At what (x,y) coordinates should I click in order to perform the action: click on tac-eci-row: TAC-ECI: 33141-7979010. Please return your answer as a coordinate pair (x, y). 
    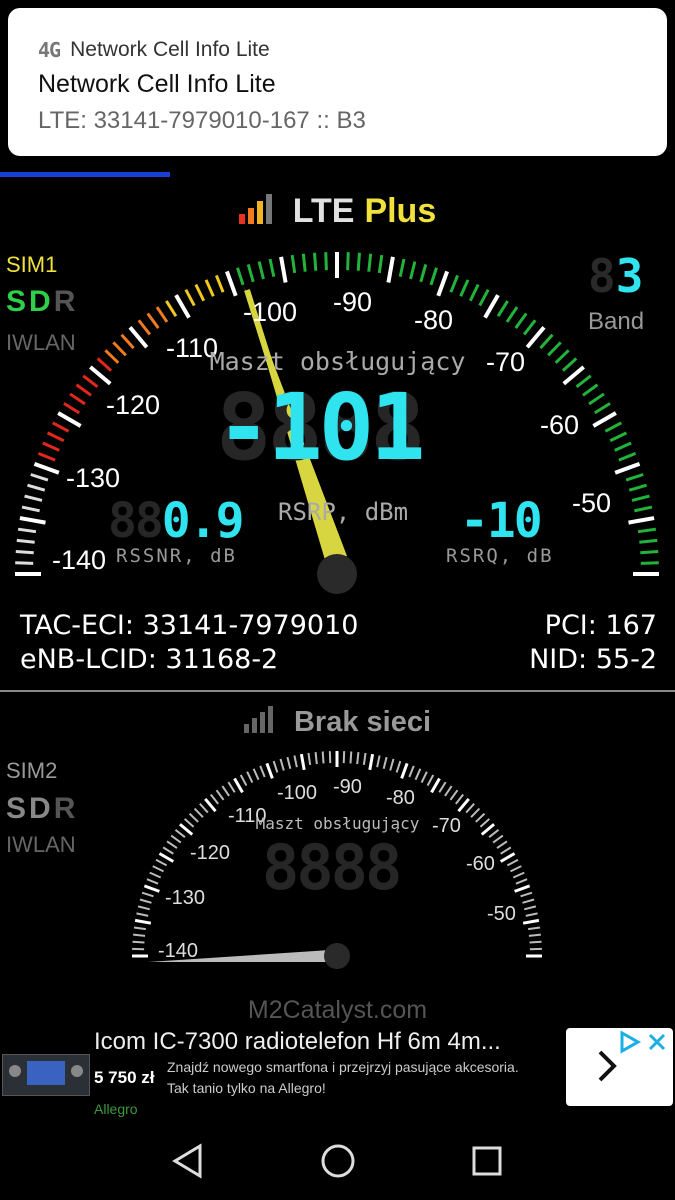
    Looking at the image, I should click on (189, 625).